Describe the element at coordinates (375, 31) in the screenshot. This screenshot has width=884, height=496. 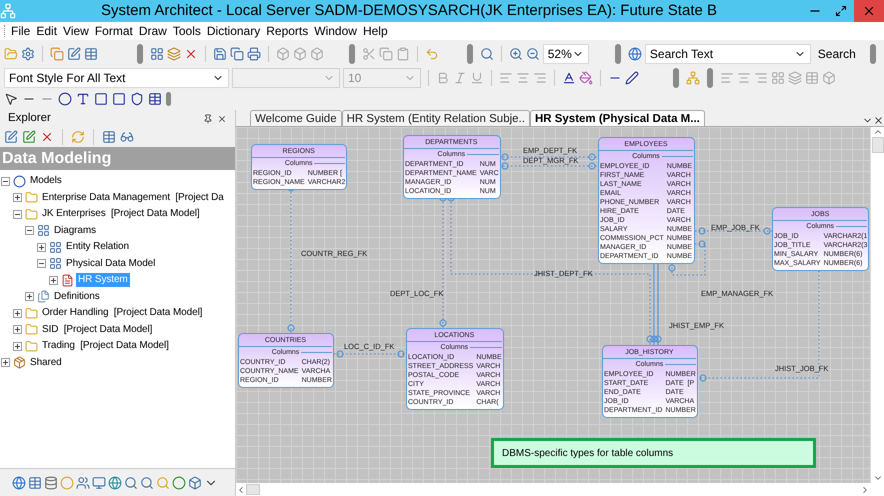
I see `menu-item: Help` at that location.